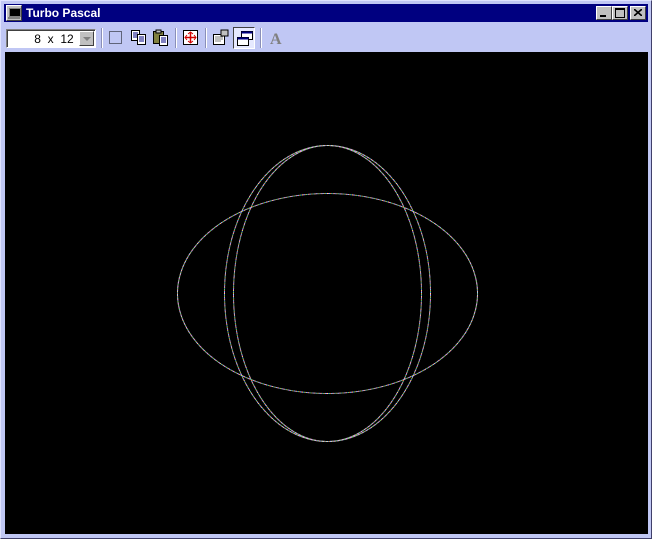  I want to click on font-size-value: 8 x 12, so click(53, 39).